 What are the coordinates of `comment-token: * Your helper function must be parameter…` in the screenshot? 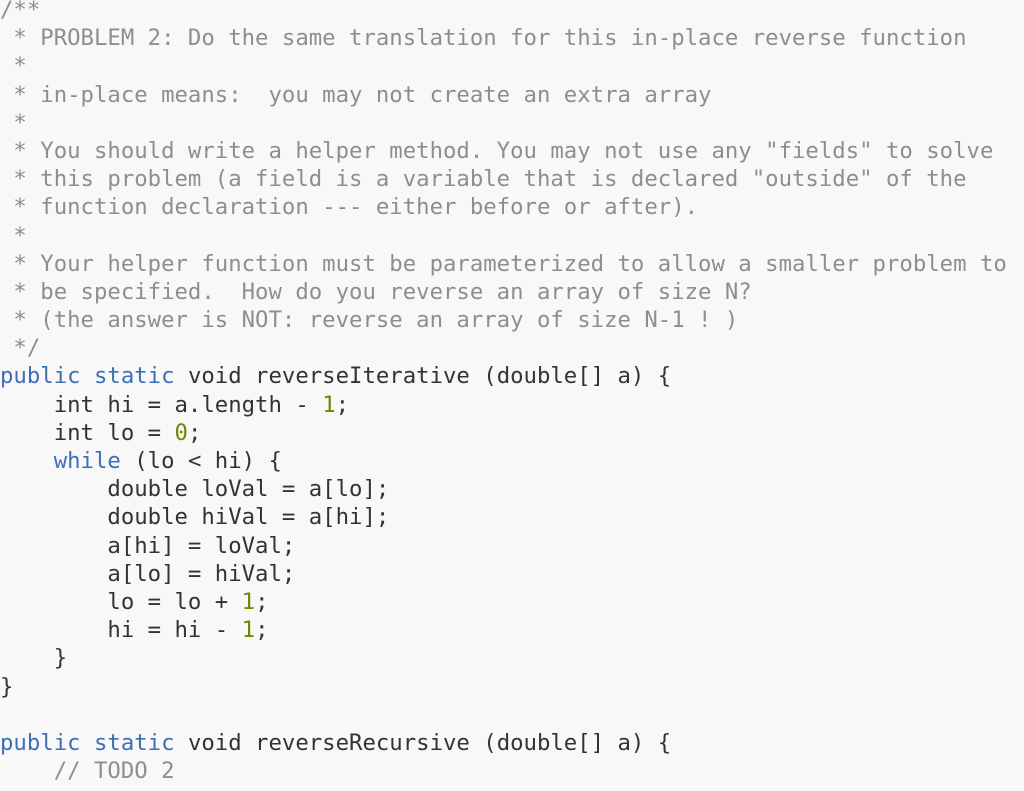 It's located at (503, 263).